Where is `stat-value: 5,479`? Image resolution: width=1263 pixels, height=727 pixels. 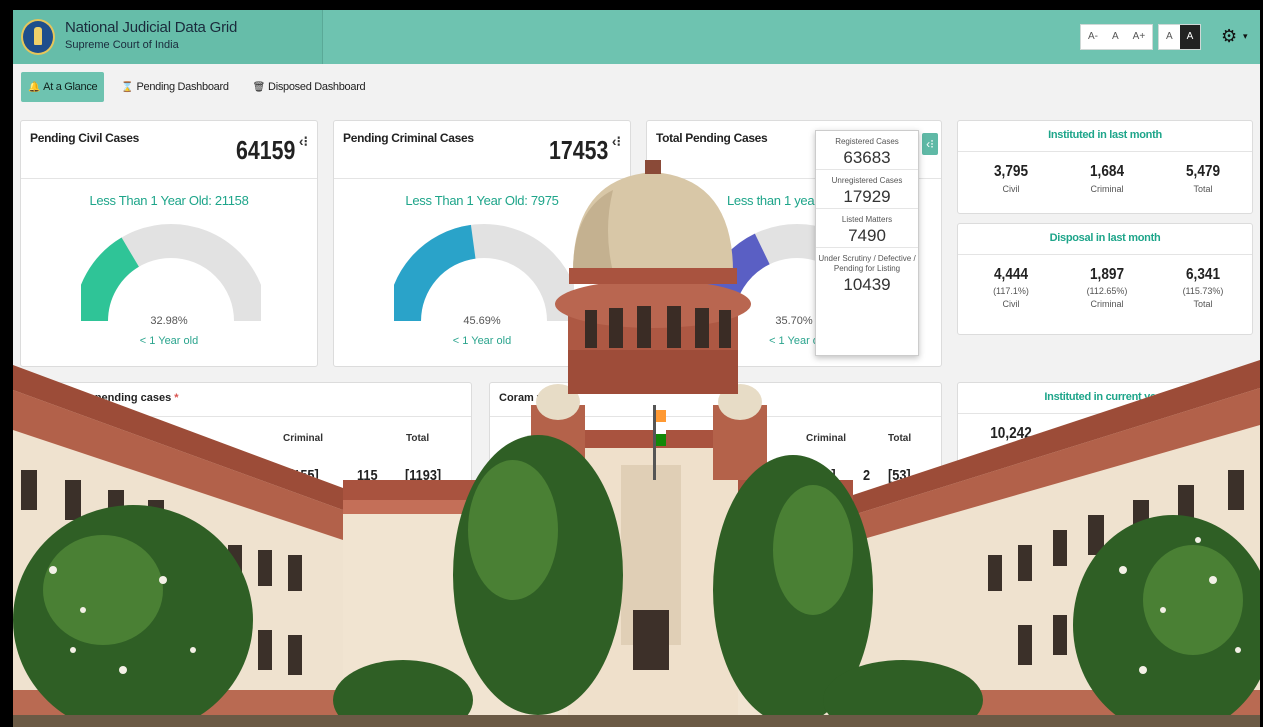 stat-value: 5,479 is located at coordinates (1203, 171).